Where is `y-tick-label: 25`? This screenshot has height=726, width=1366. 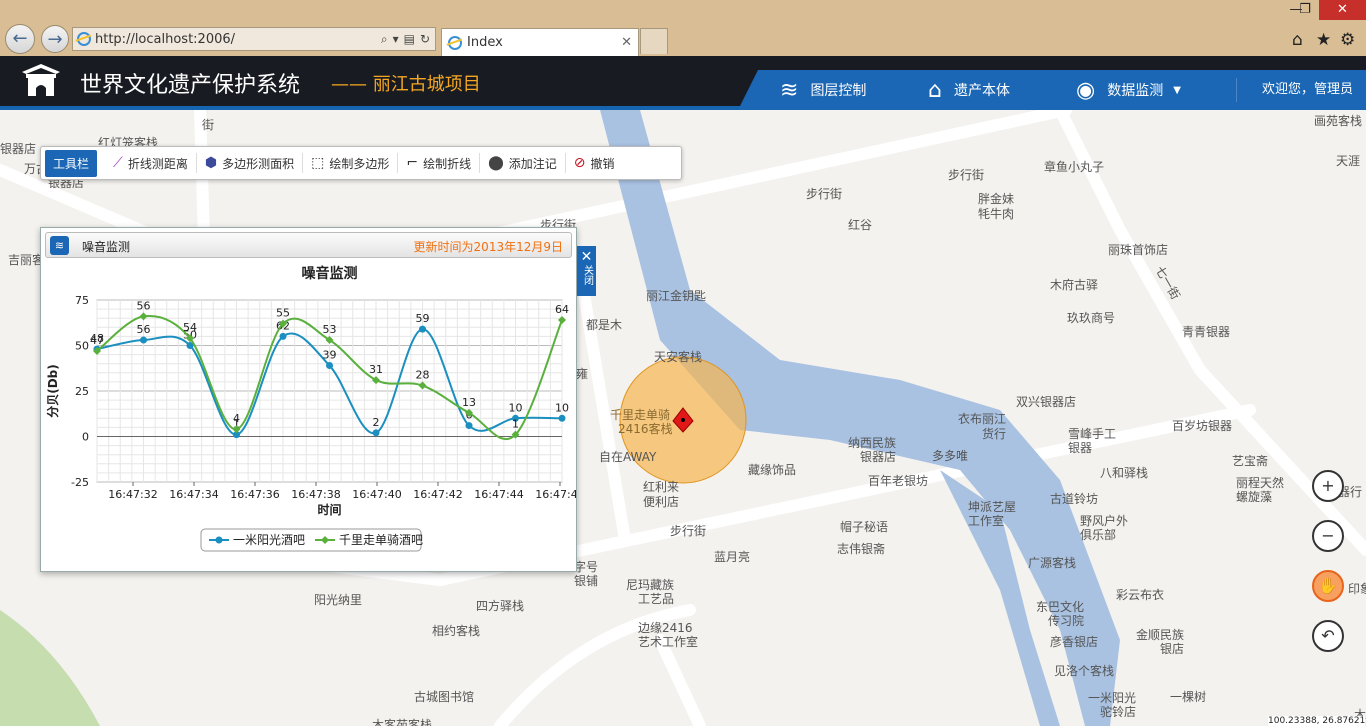
y-tick-label: 25 is located at coordinates (82, 391).